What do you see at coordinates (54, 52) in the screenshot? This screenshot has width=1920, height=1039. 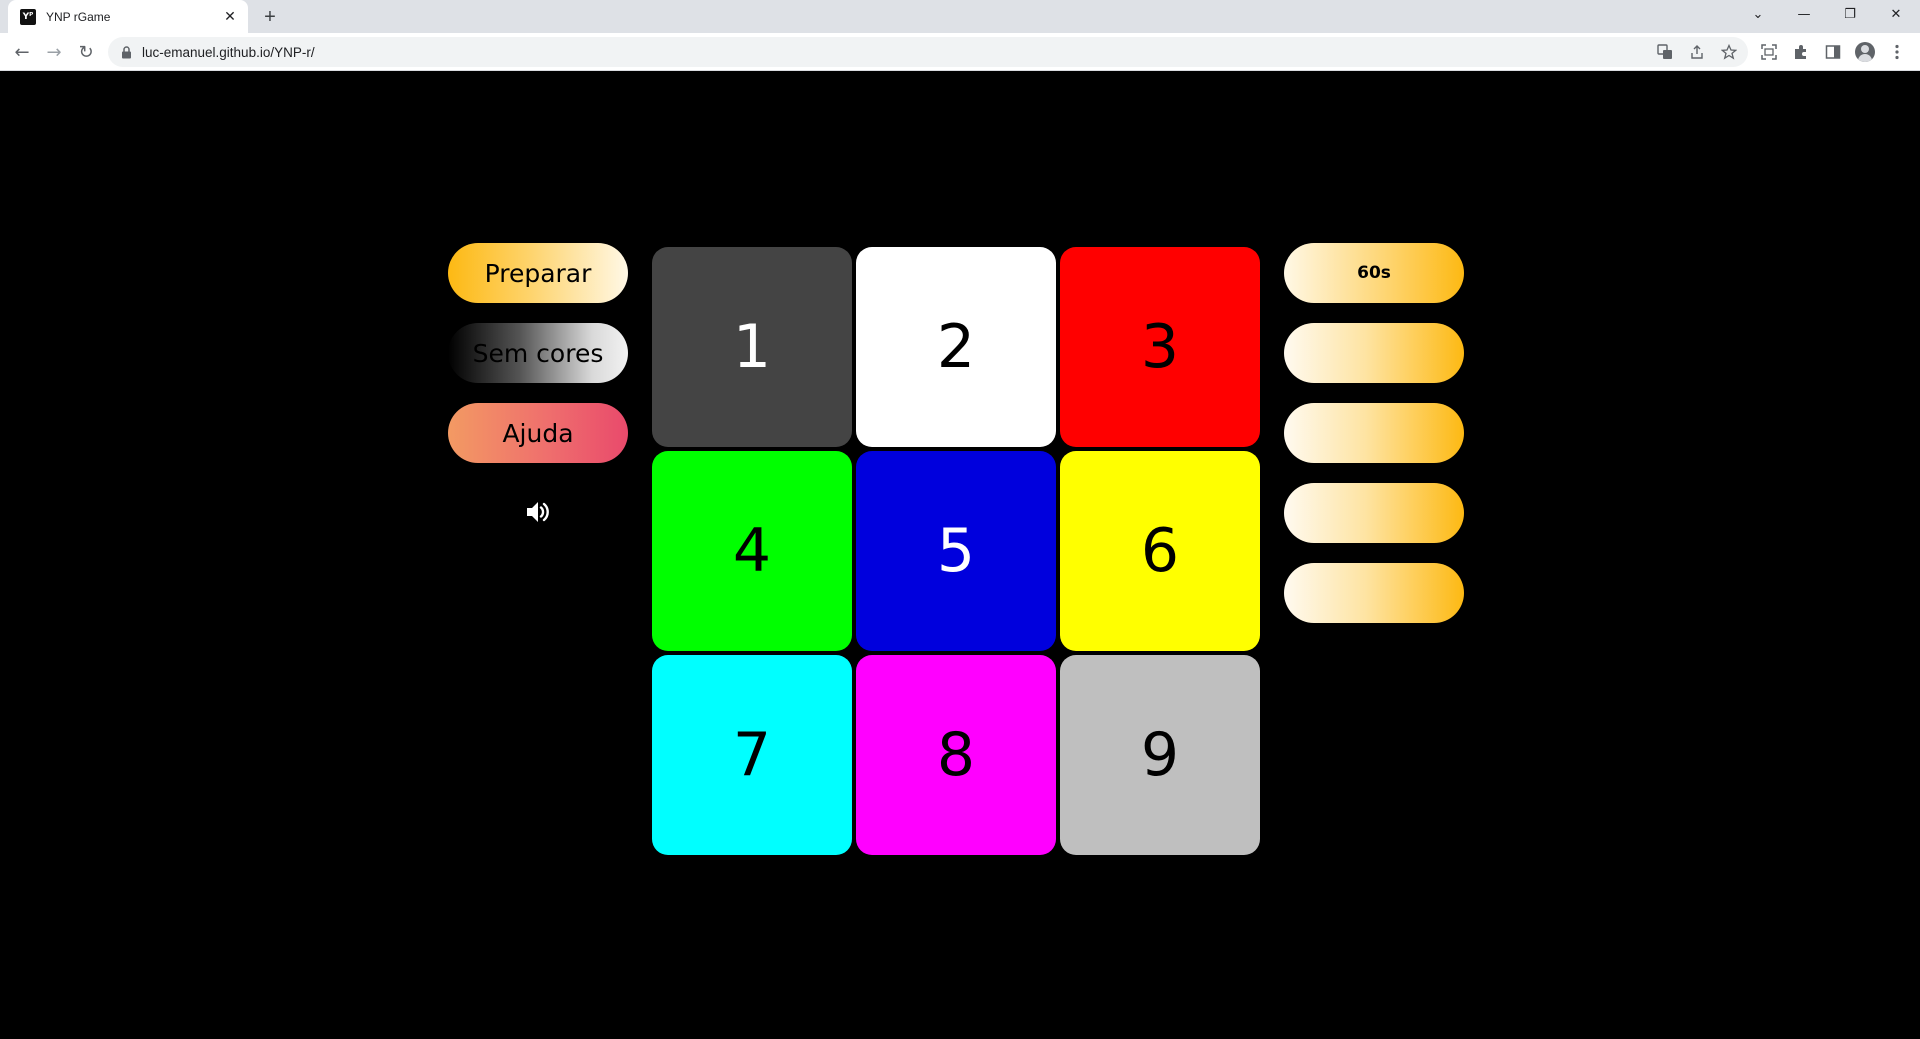 I see `forward-button: →` at bounding box center [54, 52].